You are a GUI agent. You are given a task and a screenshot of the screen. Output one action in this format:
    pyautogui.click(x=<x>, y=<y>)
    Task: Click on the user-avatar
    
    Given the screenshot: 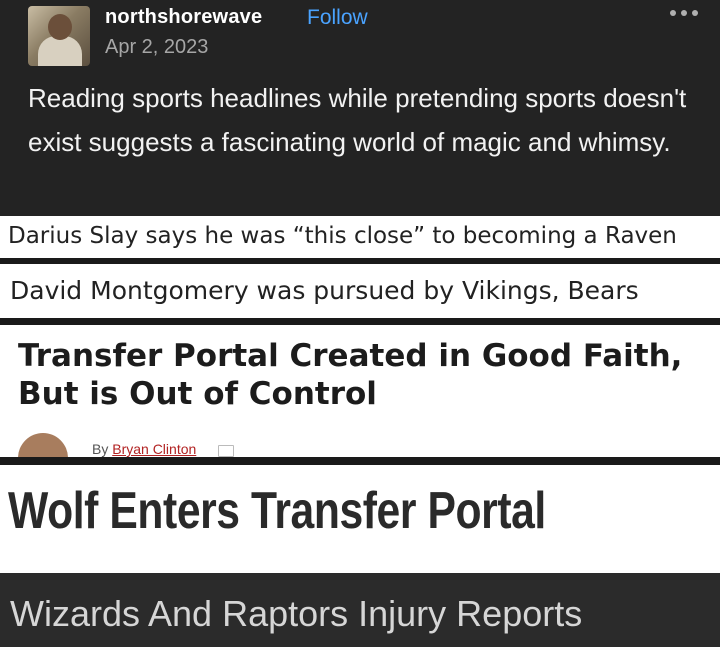 What is the action you would take?
    pyautogui.click(x=59, y=36)
    